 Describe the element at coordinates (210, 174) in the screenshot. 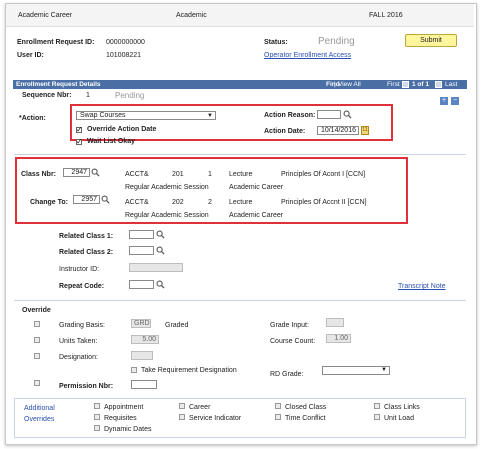

I see `class1-section: 1` at that location.